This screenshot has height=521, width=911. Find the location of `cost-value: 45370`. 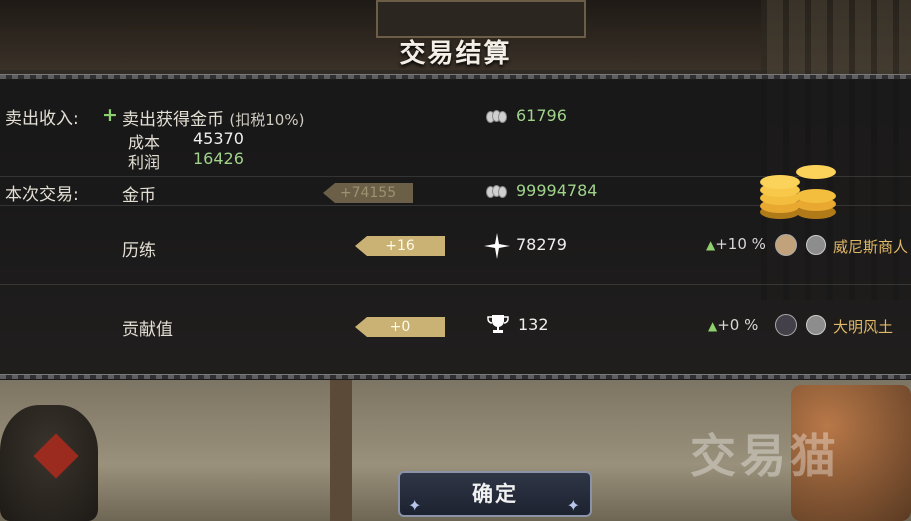

cost-value: 45370 is located at coordinates (218, 138).